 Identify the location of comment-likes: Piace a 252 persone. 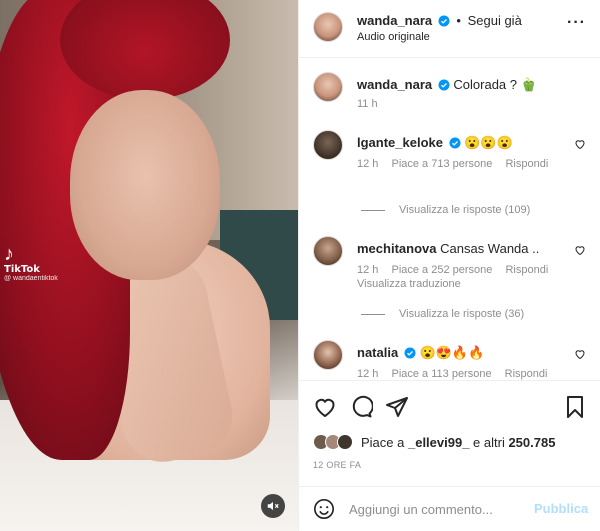
(441, 270).